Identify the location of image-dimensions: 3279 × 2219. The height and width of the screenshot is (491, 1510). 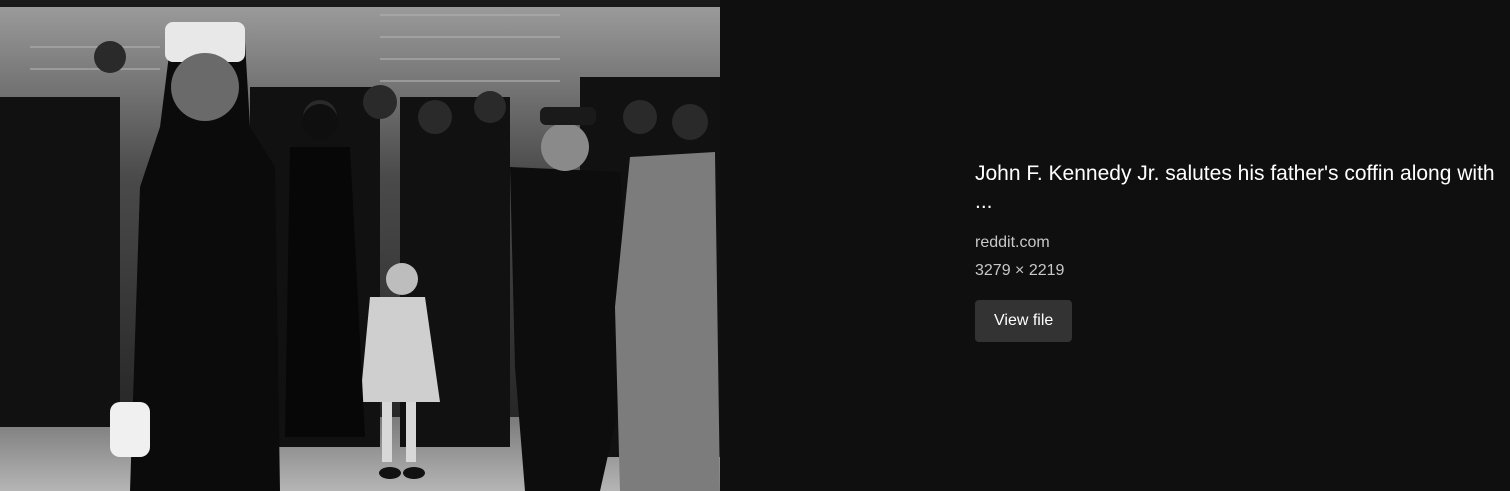
(1020, 270).